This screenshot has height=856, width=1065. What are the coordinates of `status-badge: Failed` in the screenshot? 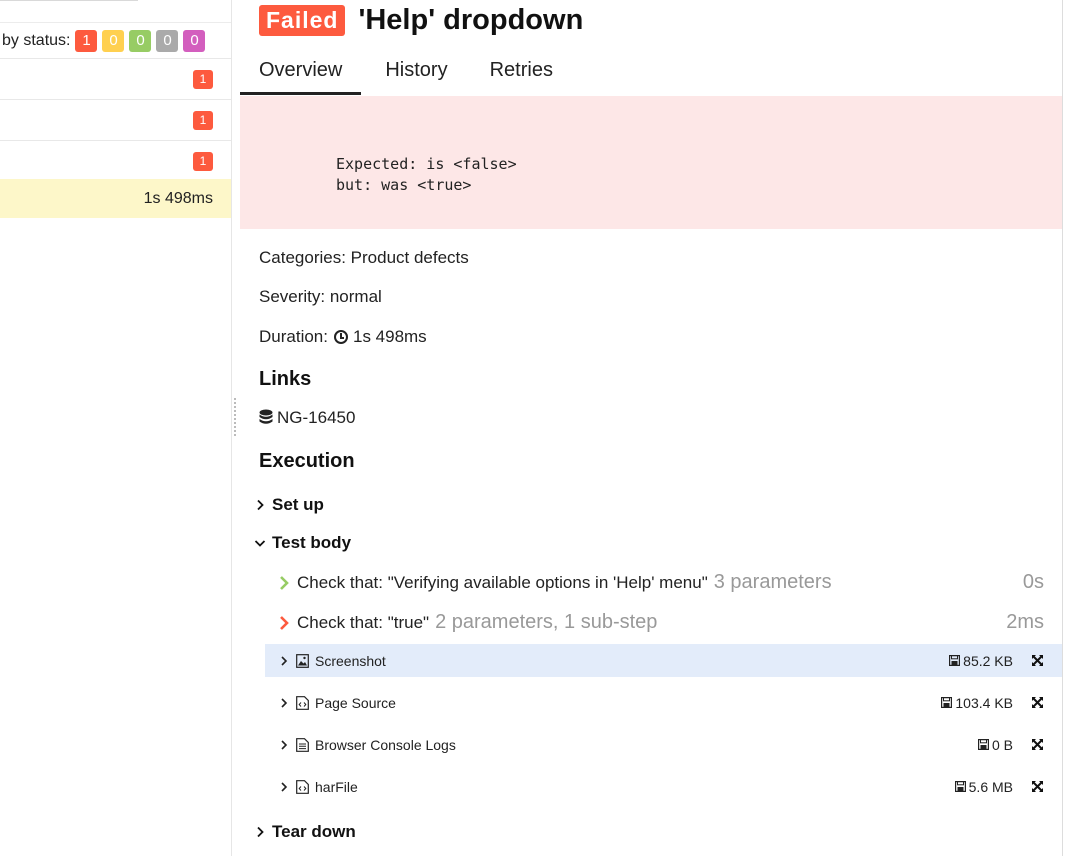 It's located at (302, 20).